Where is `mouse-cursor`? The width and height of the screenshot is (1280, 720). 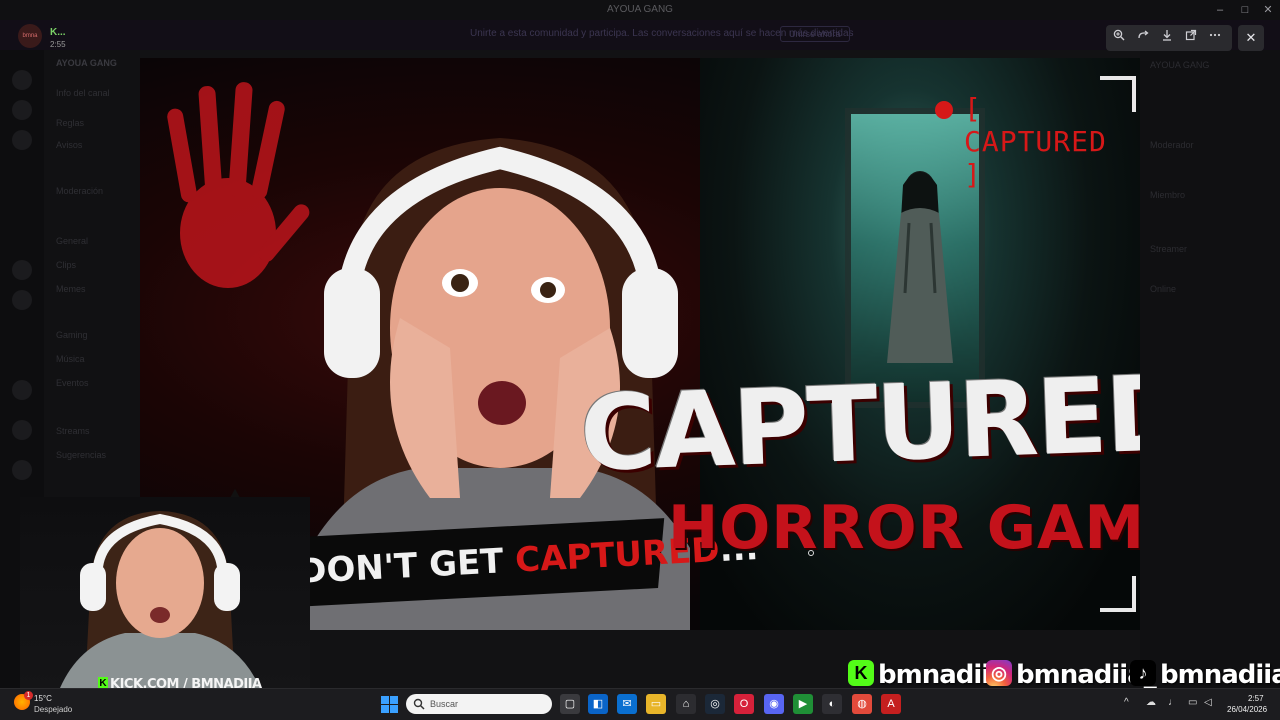 mouse-cursor is located at coordinates (811, 553).